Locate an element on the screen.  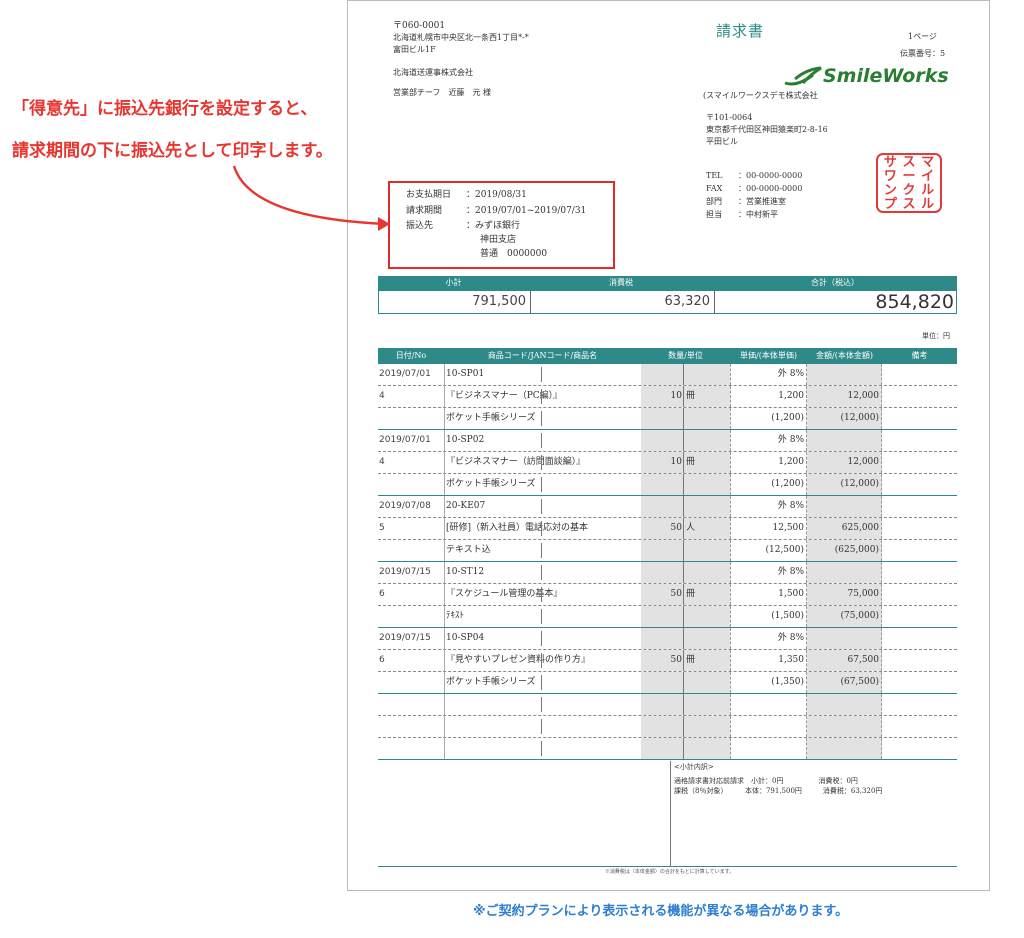
row-amount: 625,000 is located at coordinates (844, 528).